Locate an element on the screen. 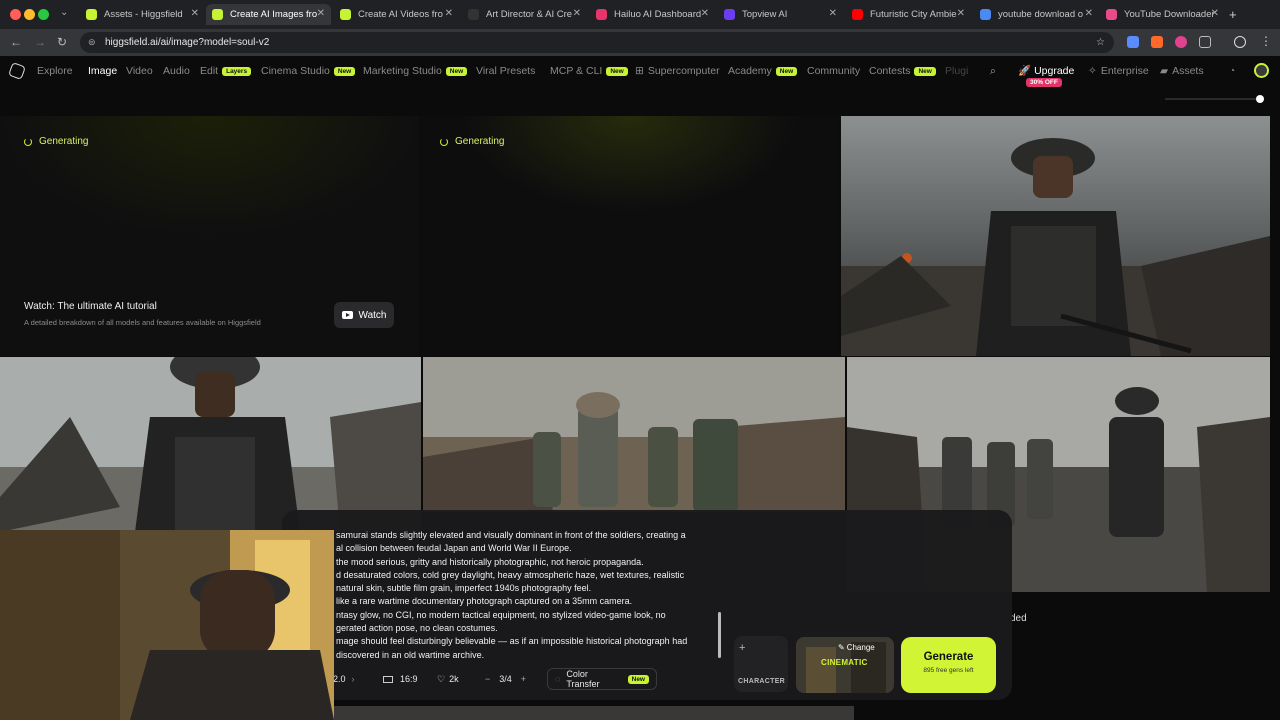 Image resolution: width=1280 pixels, height=720 pixels. nav-plugins: Plugi is located at coordinates (956, 71).